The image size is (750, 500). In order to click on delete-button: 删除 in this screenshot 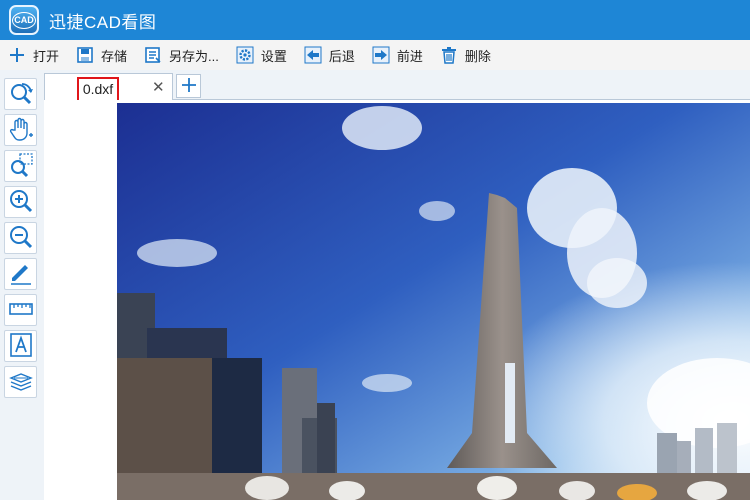, I will do `click(465, 55)`.